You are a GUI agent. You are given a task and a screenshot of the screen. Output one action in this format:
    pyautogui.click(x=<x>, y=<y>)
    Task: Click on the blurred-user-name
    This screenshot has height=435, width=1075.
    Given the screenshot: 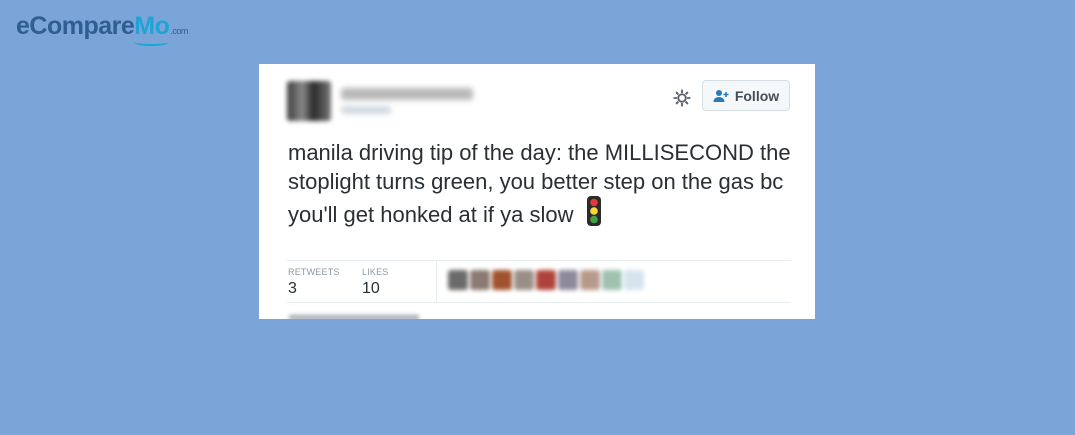 What is the action you would take?
    pyautogui.click(x=407, y=94)
    